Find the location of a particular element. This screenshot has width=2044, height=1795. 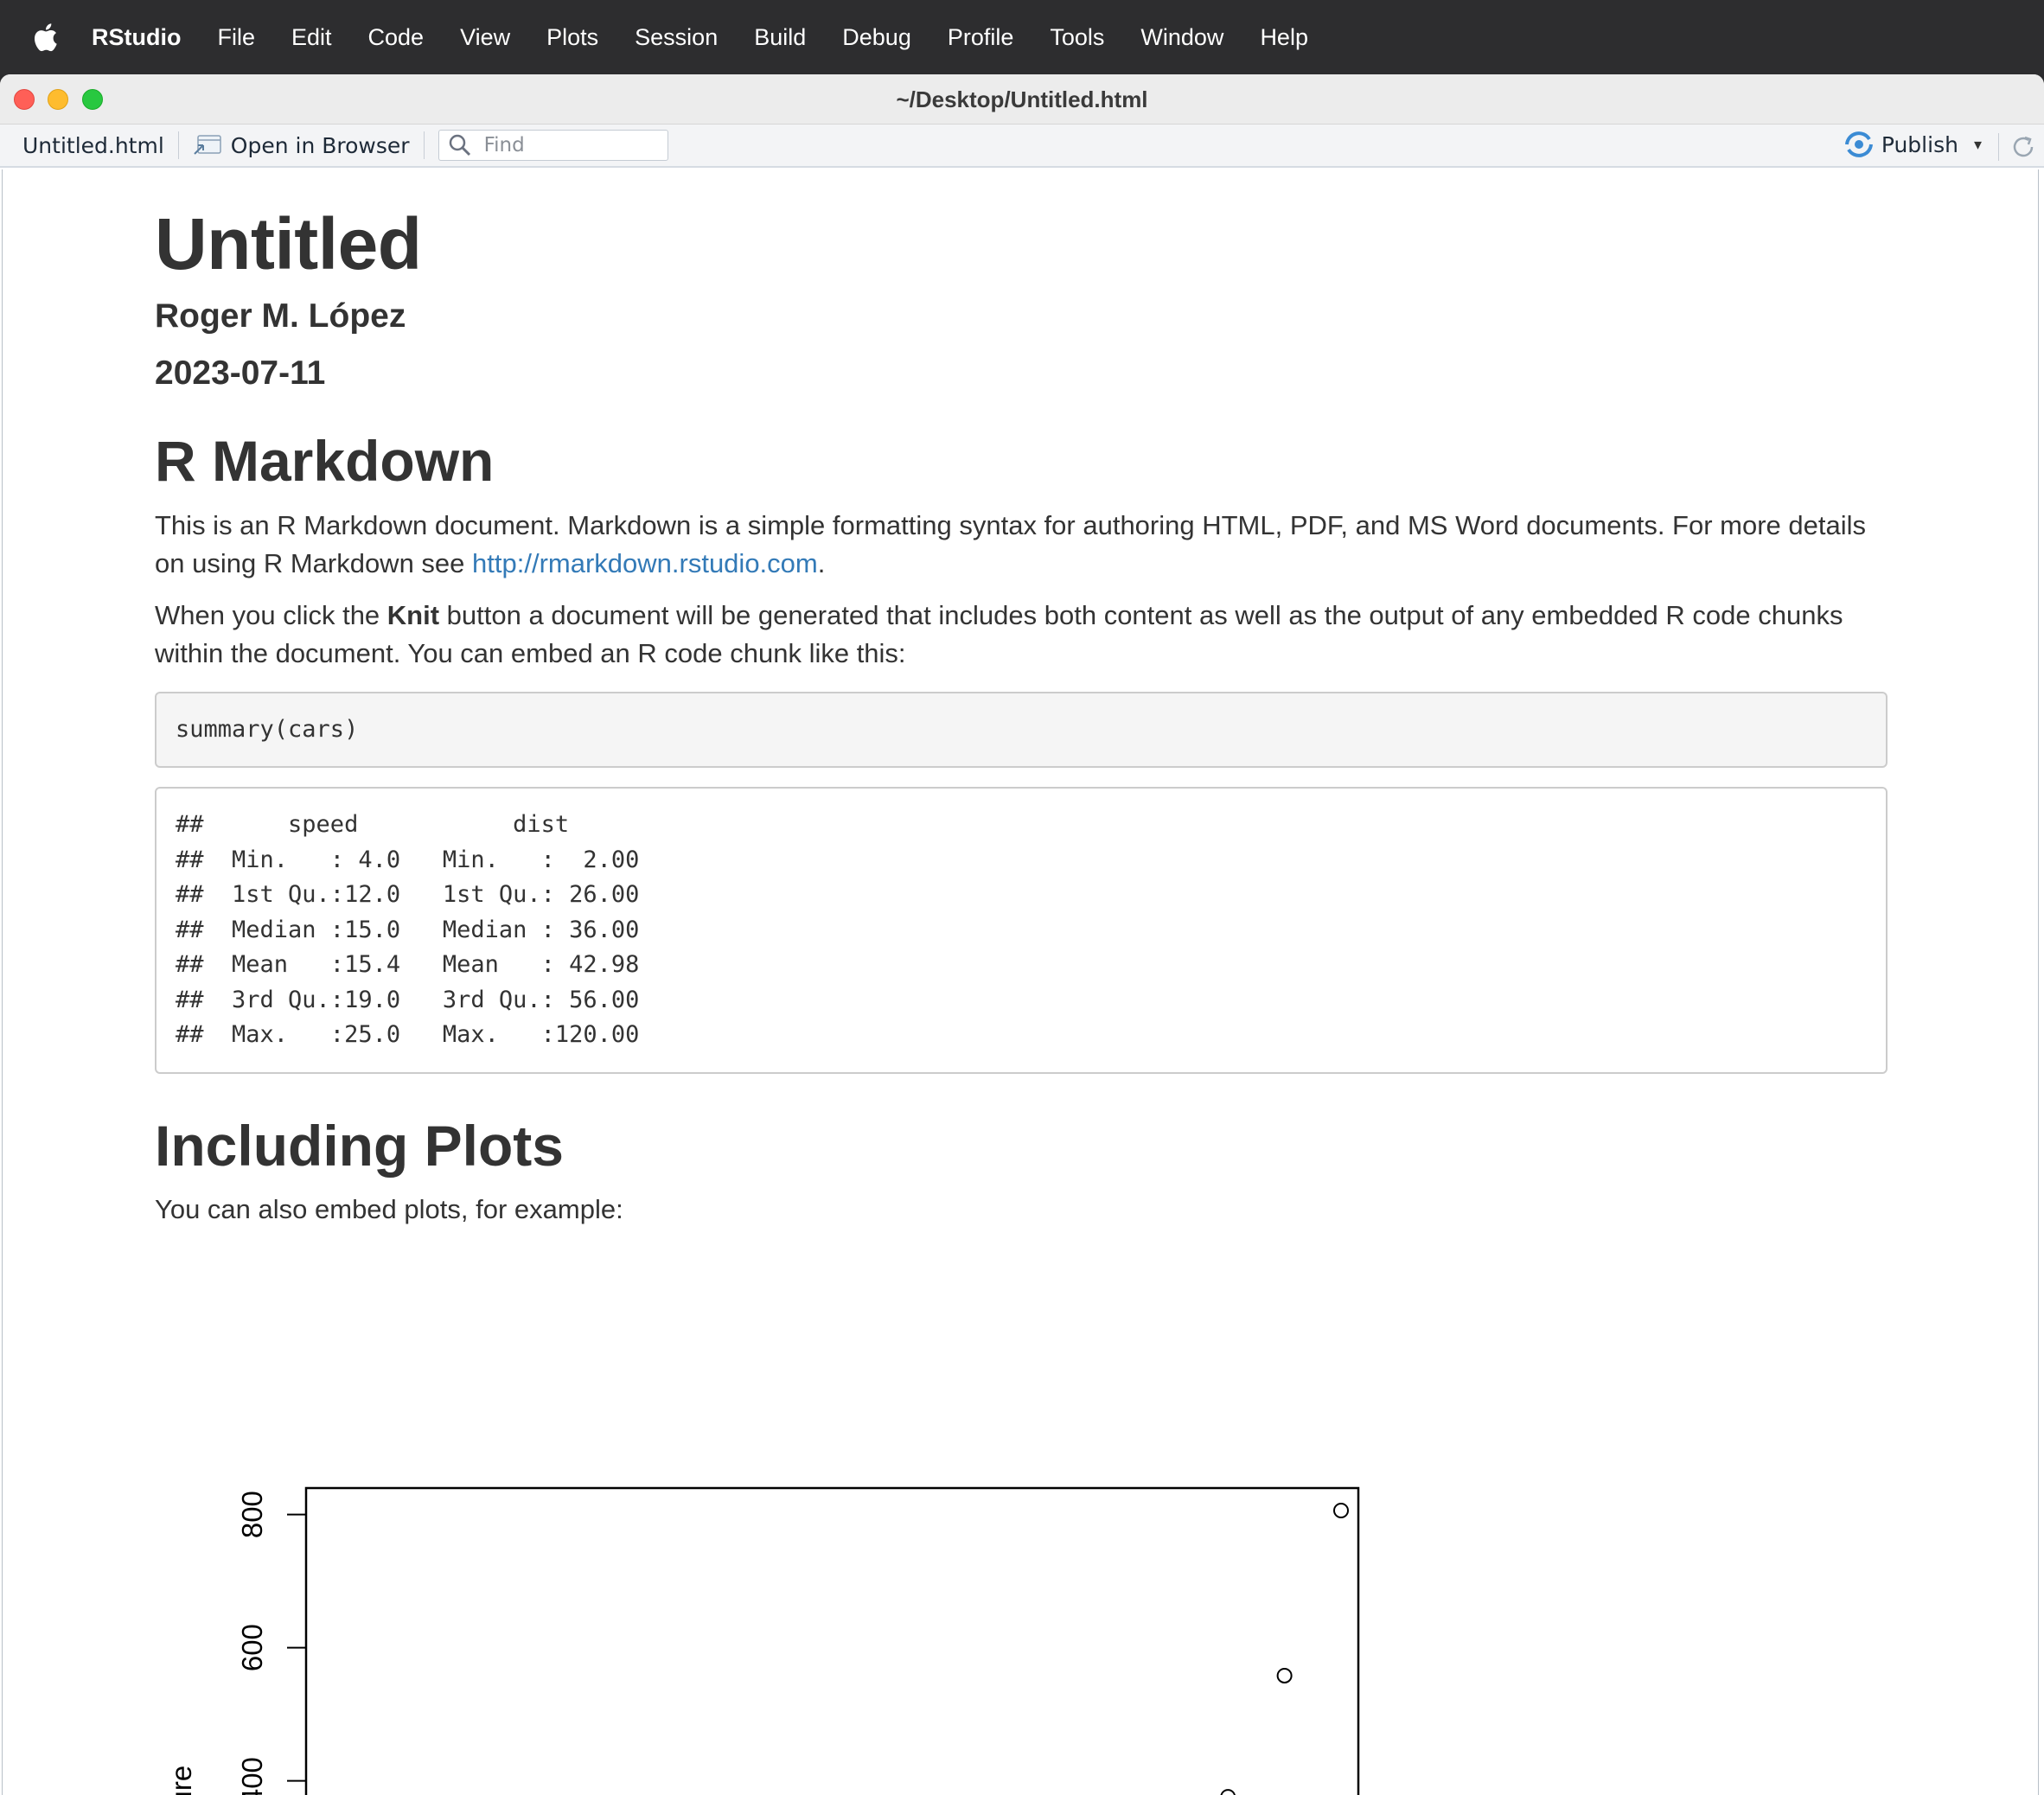

menu-profile: Profile is located at coordinates (981, 37).